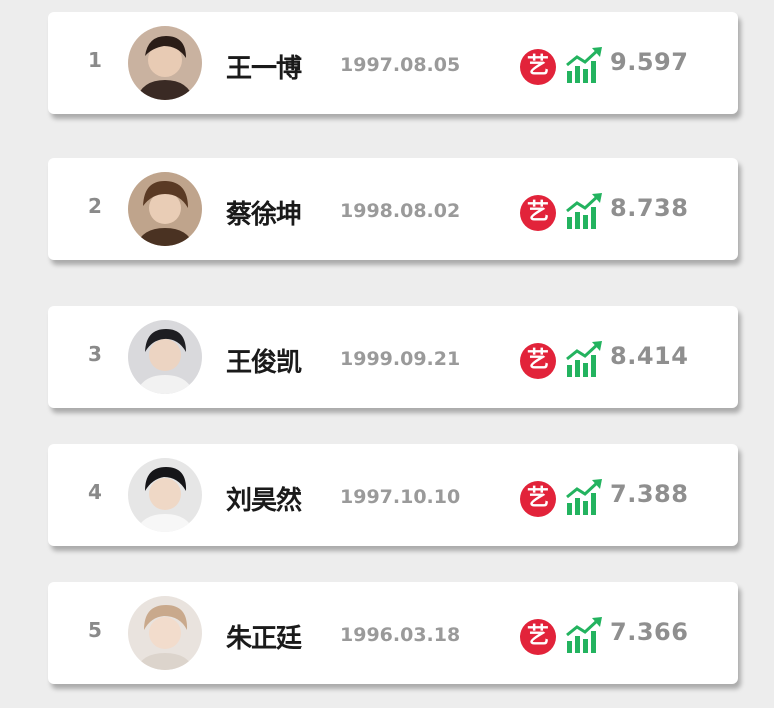 The height and width of the screenshot is (708, 774). I want to click on artist-name: 王一博, so click(264, 69).